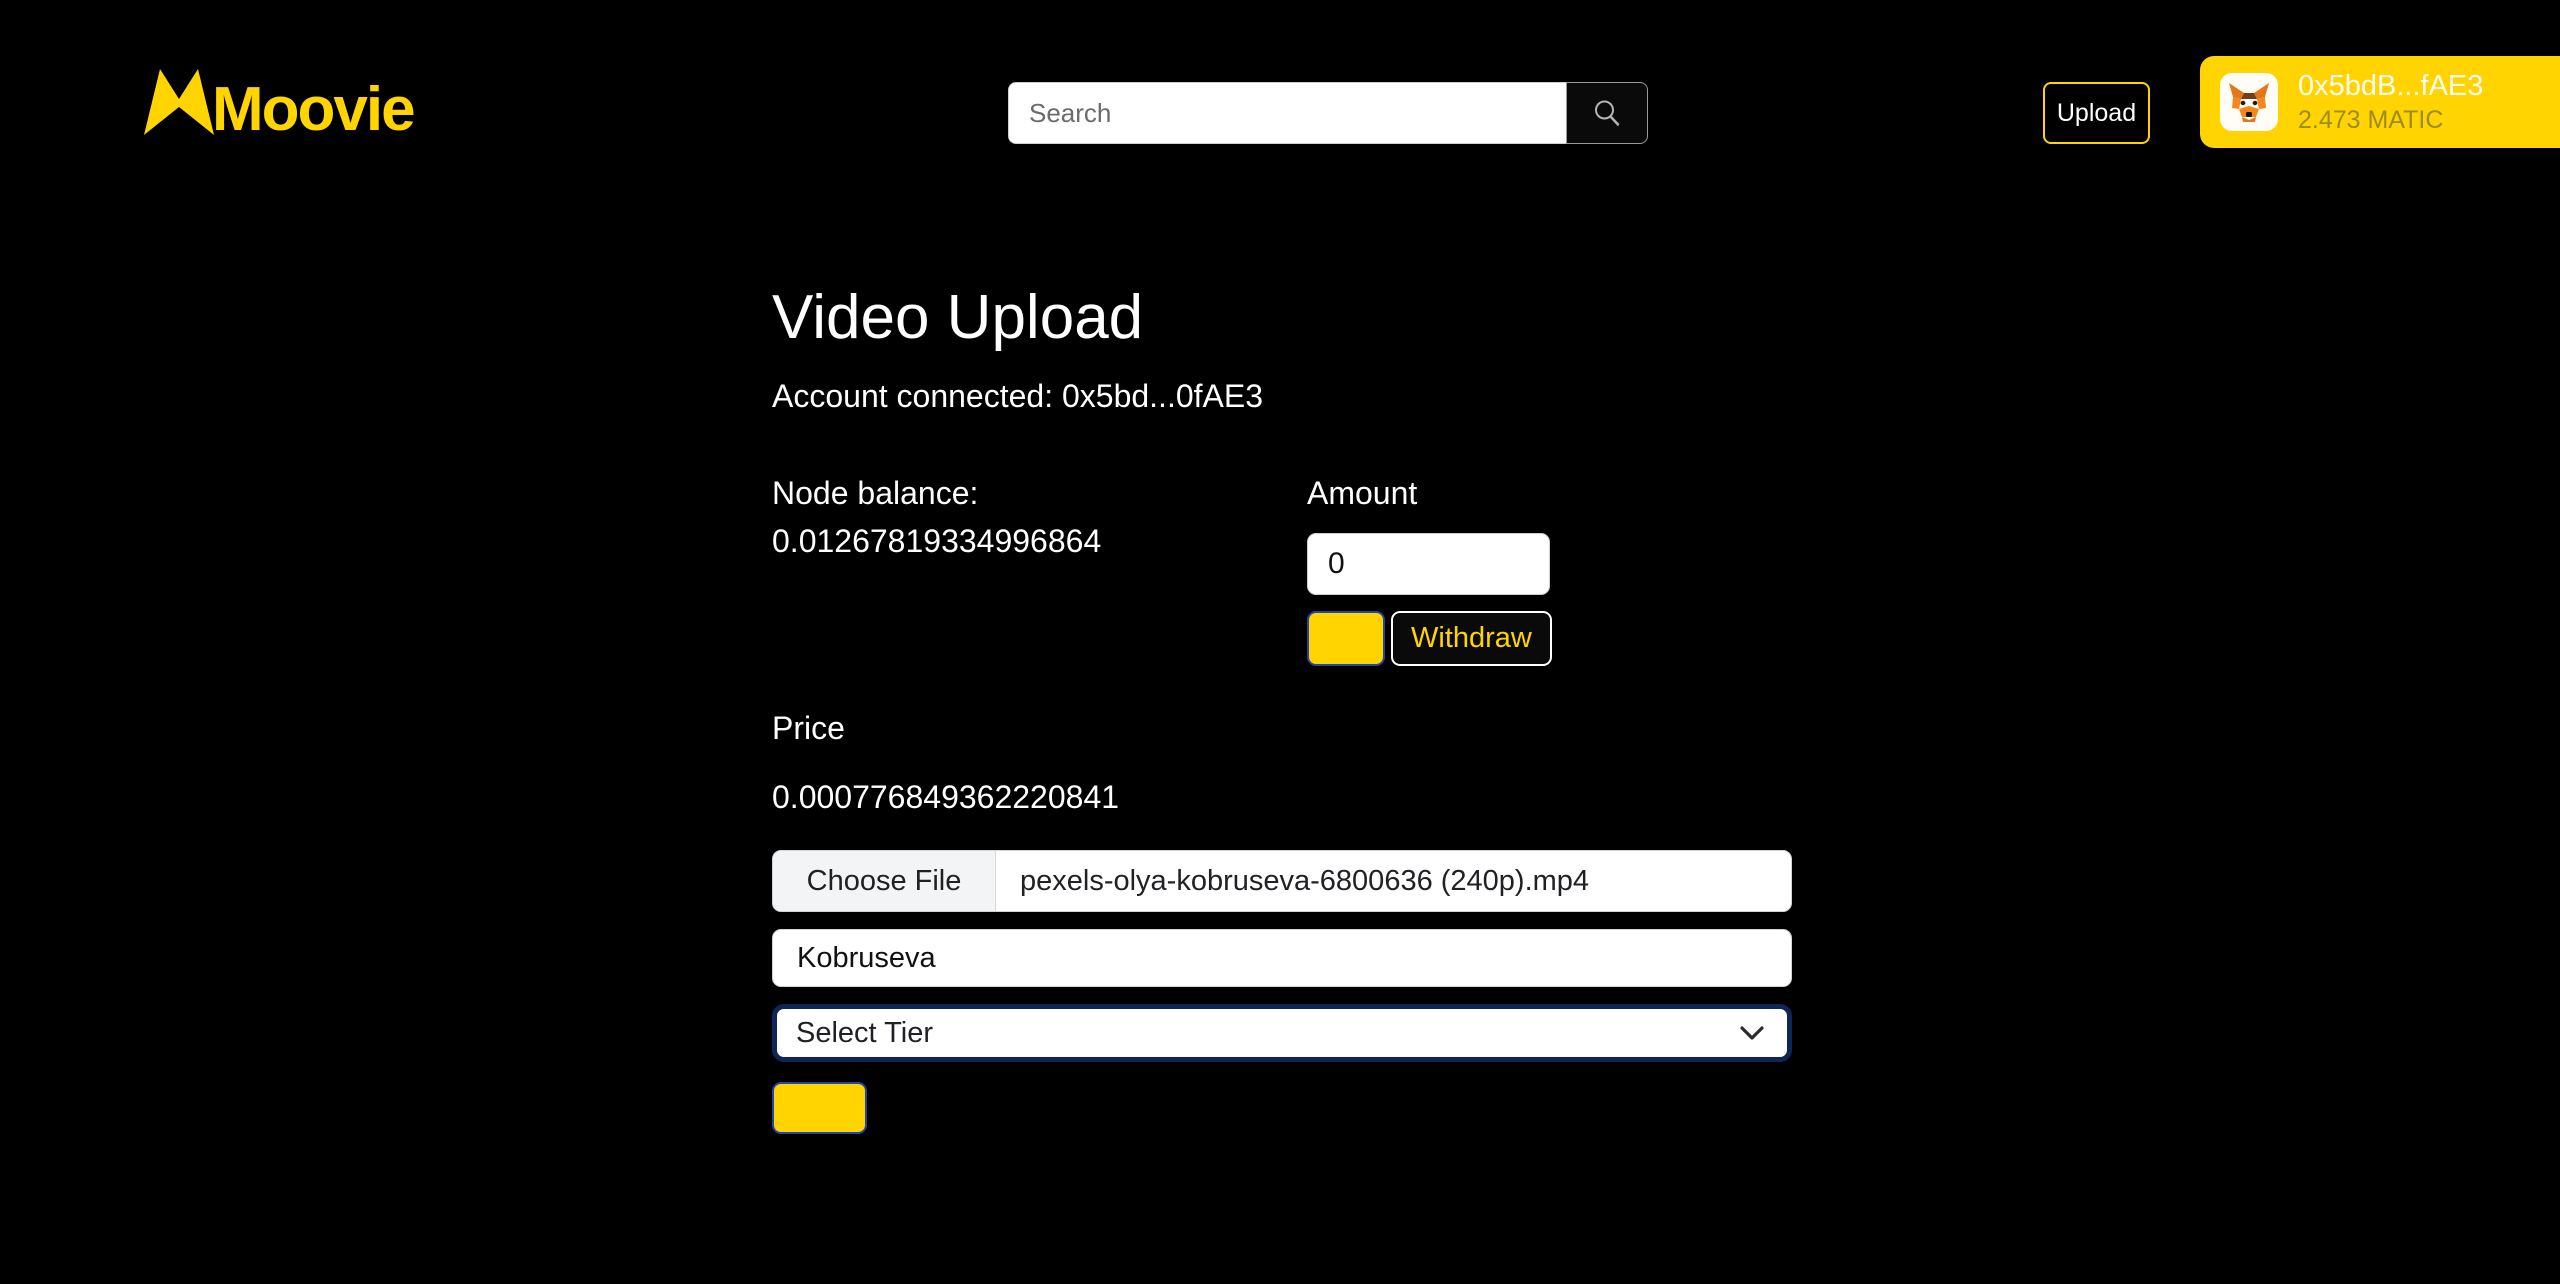  What do you see at coordinates (1282, 958) in the screenshot?
I see `video-title-input` at bounding box center [1282, 958].